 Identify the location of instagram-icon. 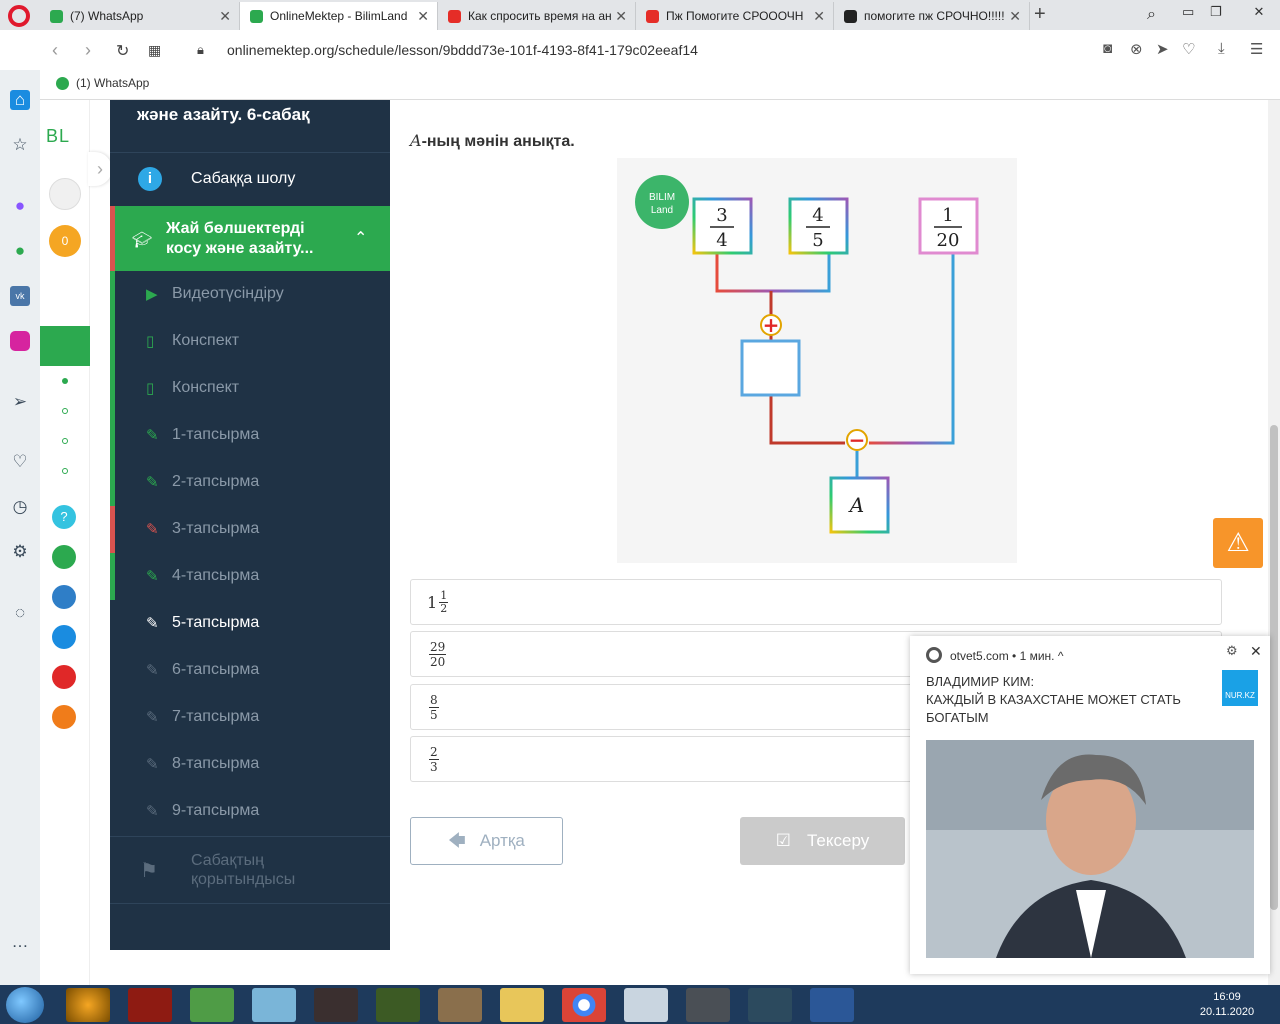
(20, 341).